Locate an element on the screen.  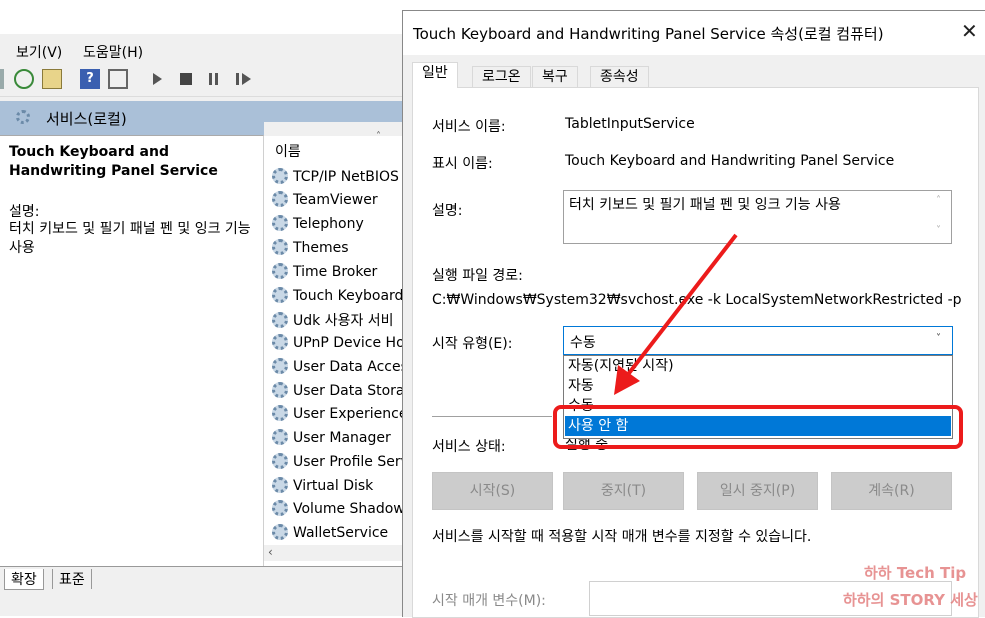
service-name: Touch Keyboard is located at coordinates (348, 296).